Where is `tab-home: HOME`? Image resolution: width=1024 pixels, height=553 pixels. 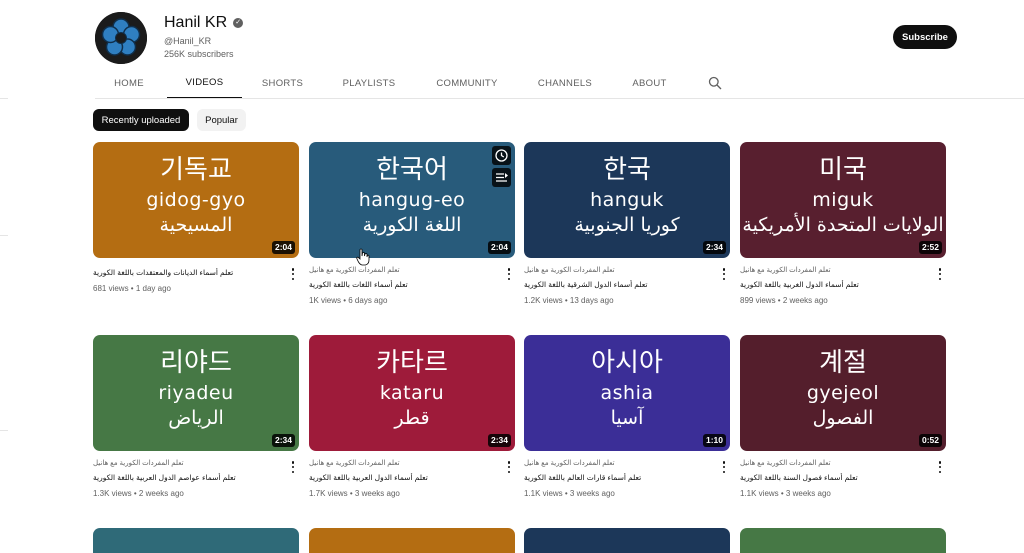
tab-home: HOME is located at coordinates (129, 83).